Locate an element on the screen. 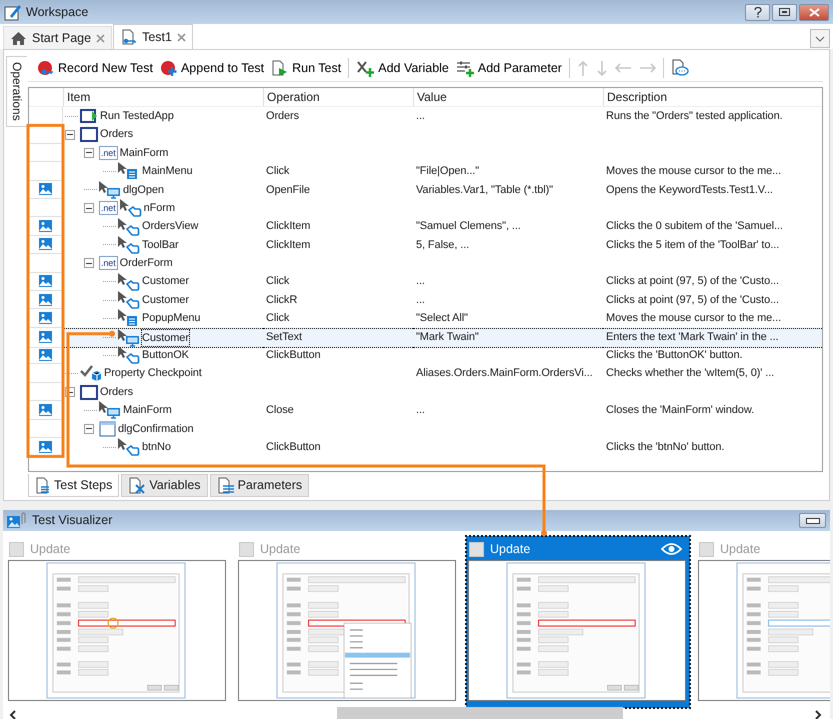 This screenshot has height=719, width=833. tree-item: OrdersView is located at coordinates (170, 226).